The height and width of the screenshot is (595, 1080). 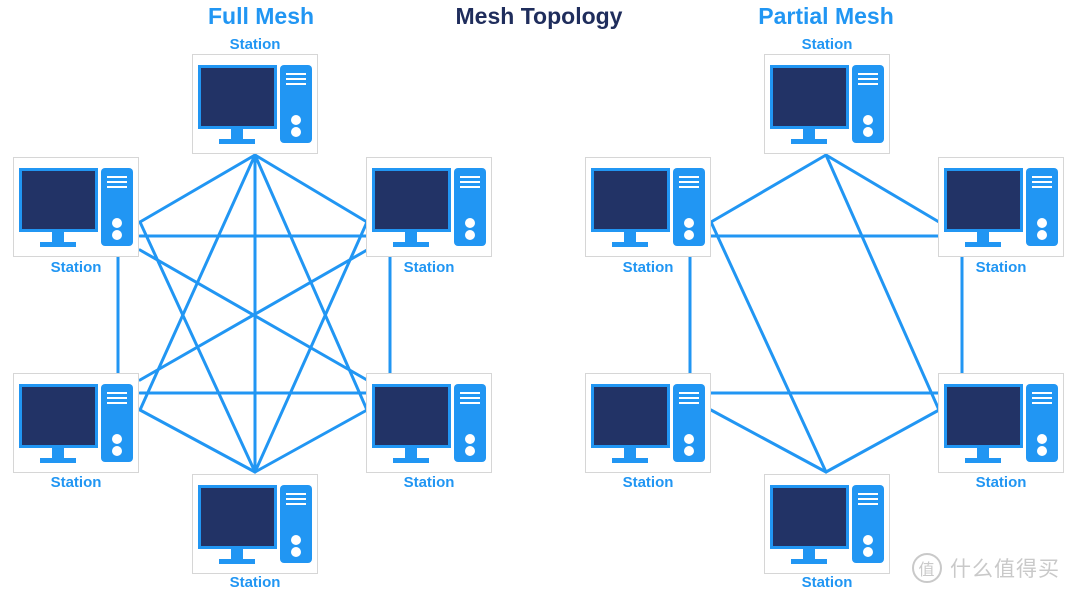 I want to click on partial-station-top, so click(x=827, y=104).